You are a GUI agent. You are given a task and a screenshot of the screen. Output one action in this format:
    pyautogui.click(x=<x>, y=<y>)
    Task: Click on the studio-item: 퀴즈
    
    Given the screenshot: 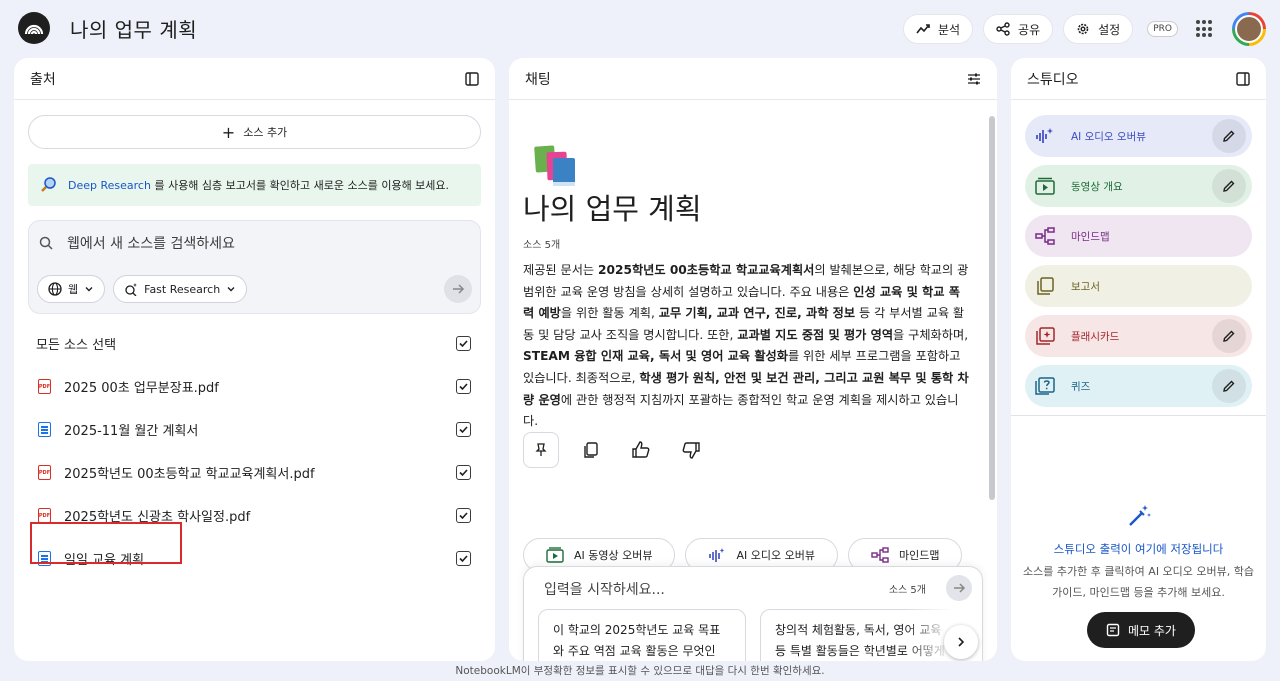 What is the action you would take?
    pyautogui.click(x=1138, y=386)
    